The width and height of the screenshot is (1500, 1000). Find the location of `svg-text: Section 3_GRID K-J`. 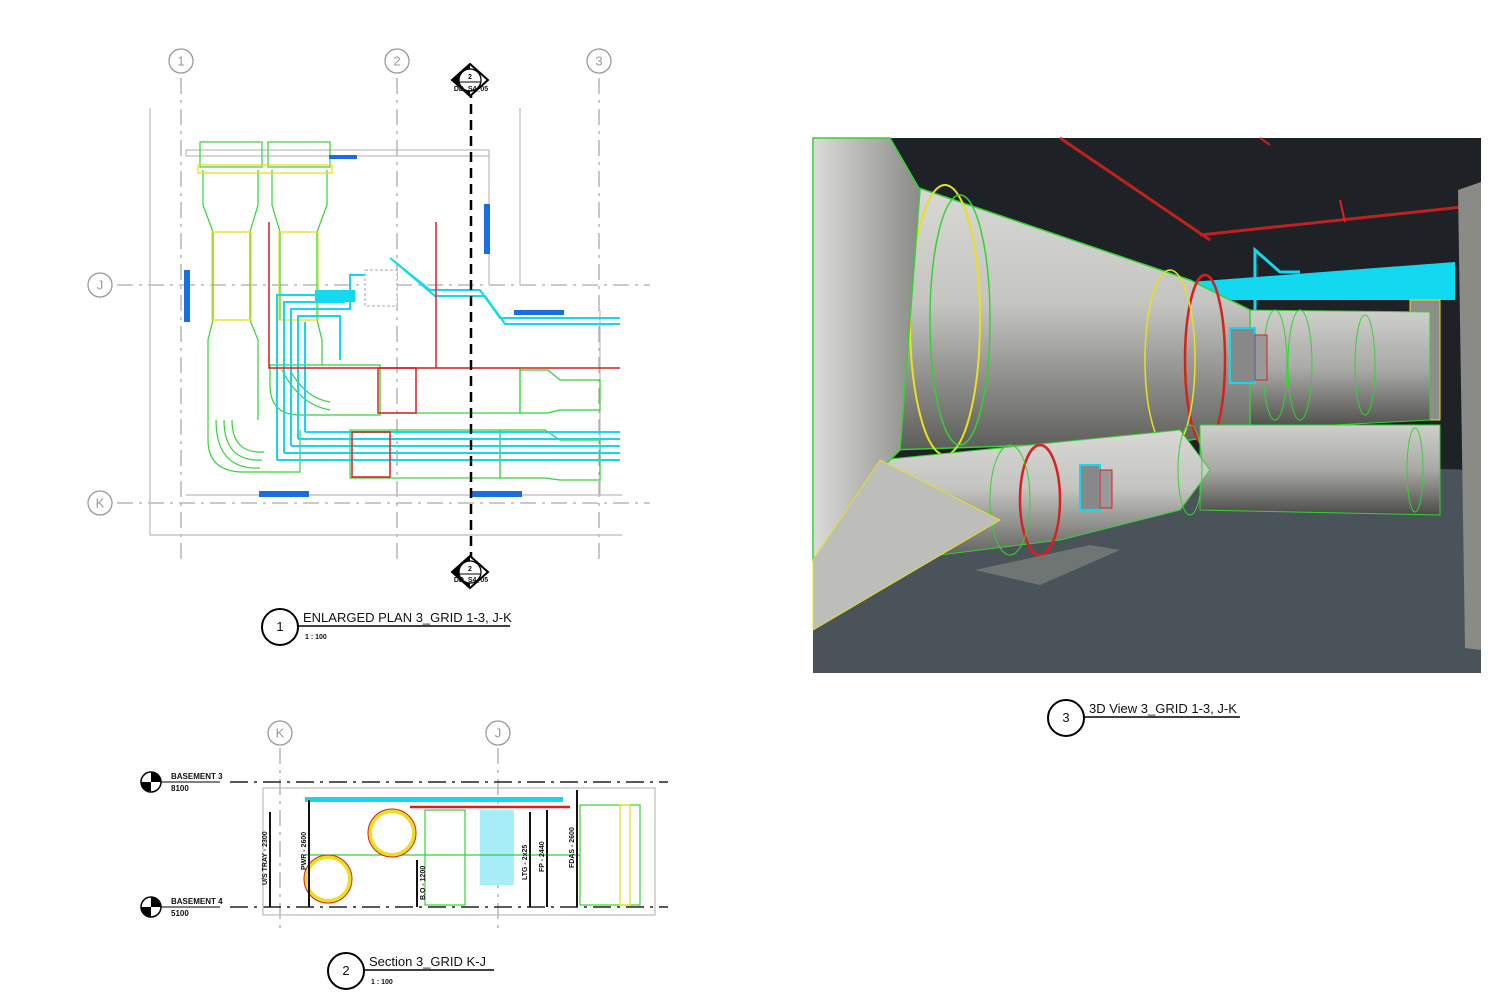

svg-text: Section 3_GRID K-J is located at coordinates (427, 961).